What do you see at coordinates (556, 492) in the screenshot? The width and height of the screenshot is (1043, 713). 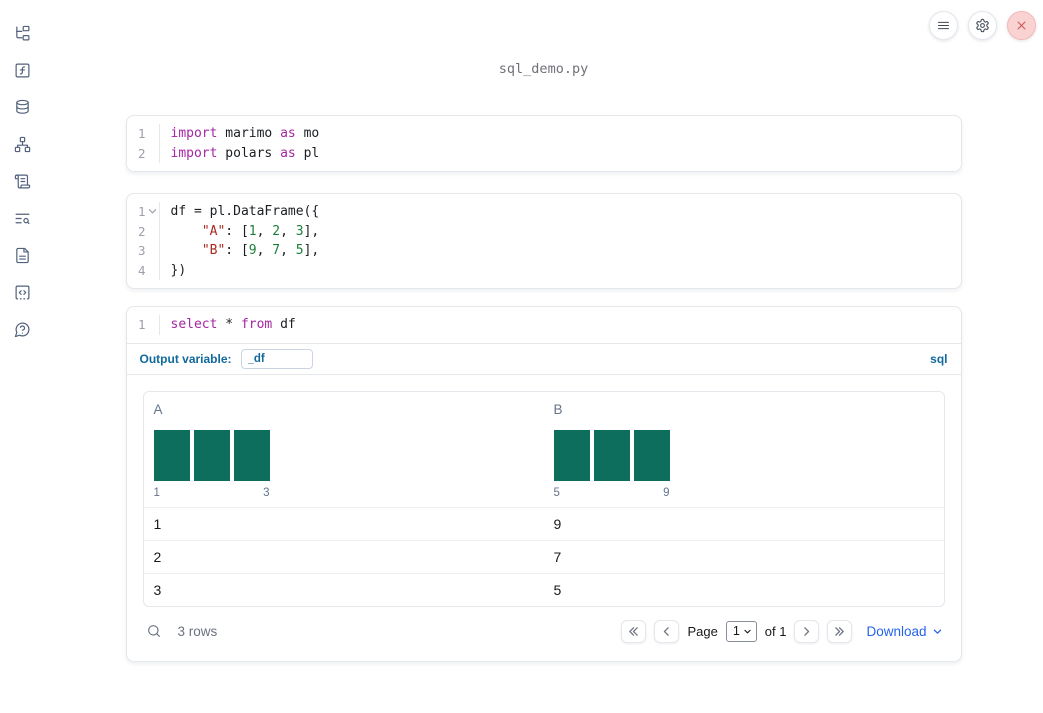 I see `histogram-min-label: 5` at bounding box center [556, 492].